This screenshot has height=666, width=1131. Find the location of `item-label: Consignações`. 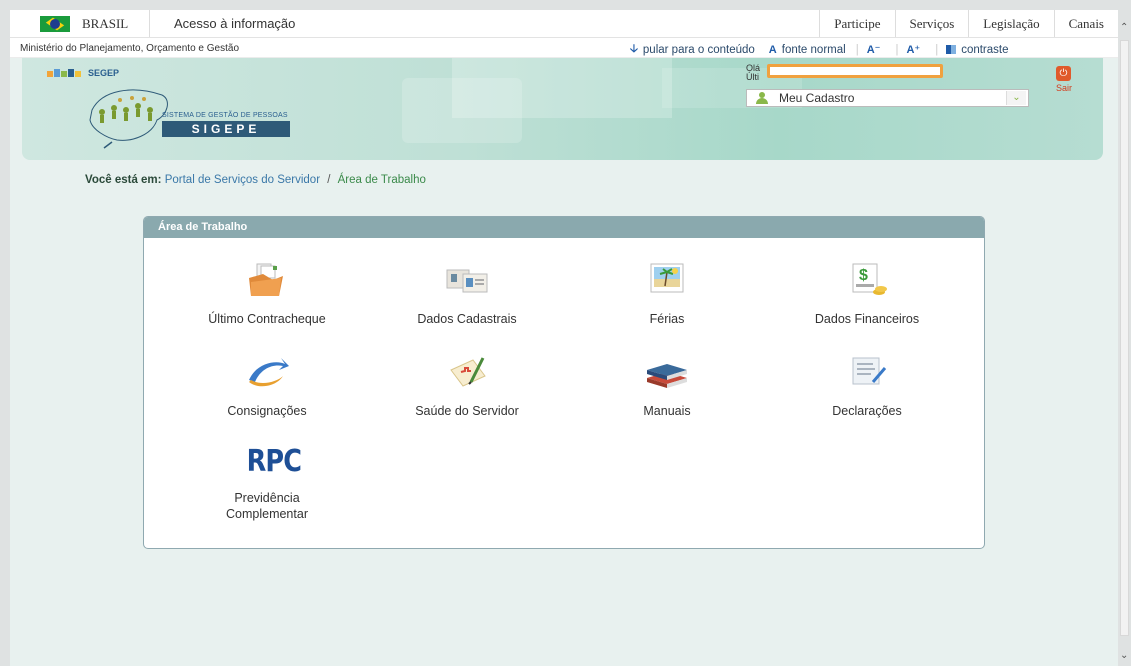

item-label: Consignações is located at coordinates (267, 411).